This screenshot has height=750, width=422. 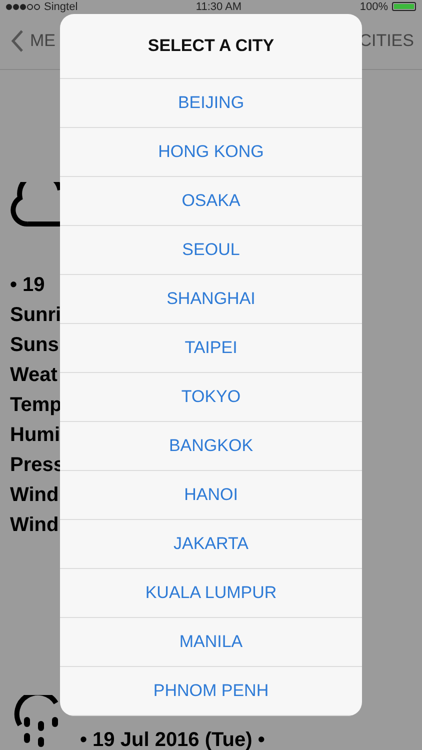 I want to click on city-option: MANILA, so click(x=211, y=642).